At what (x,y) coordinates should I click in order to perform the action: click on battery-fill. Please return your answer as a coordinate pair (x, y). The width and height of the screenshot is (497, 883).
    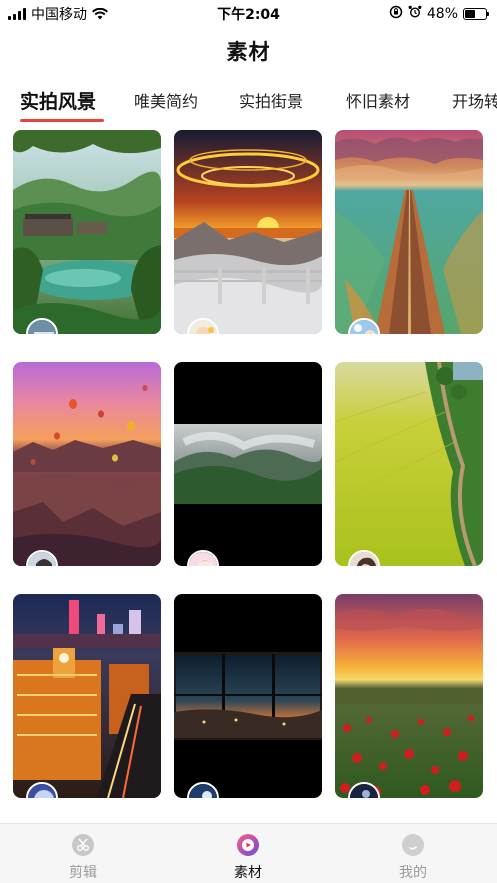
    Looking at the image, I should click on (470, 13).